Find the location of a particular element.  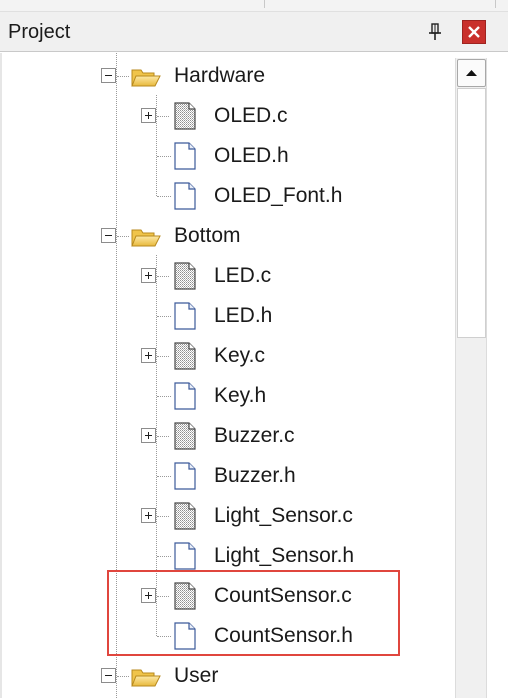

tree-file-item: OLED_Font.h is located at coordinates (229, 196).